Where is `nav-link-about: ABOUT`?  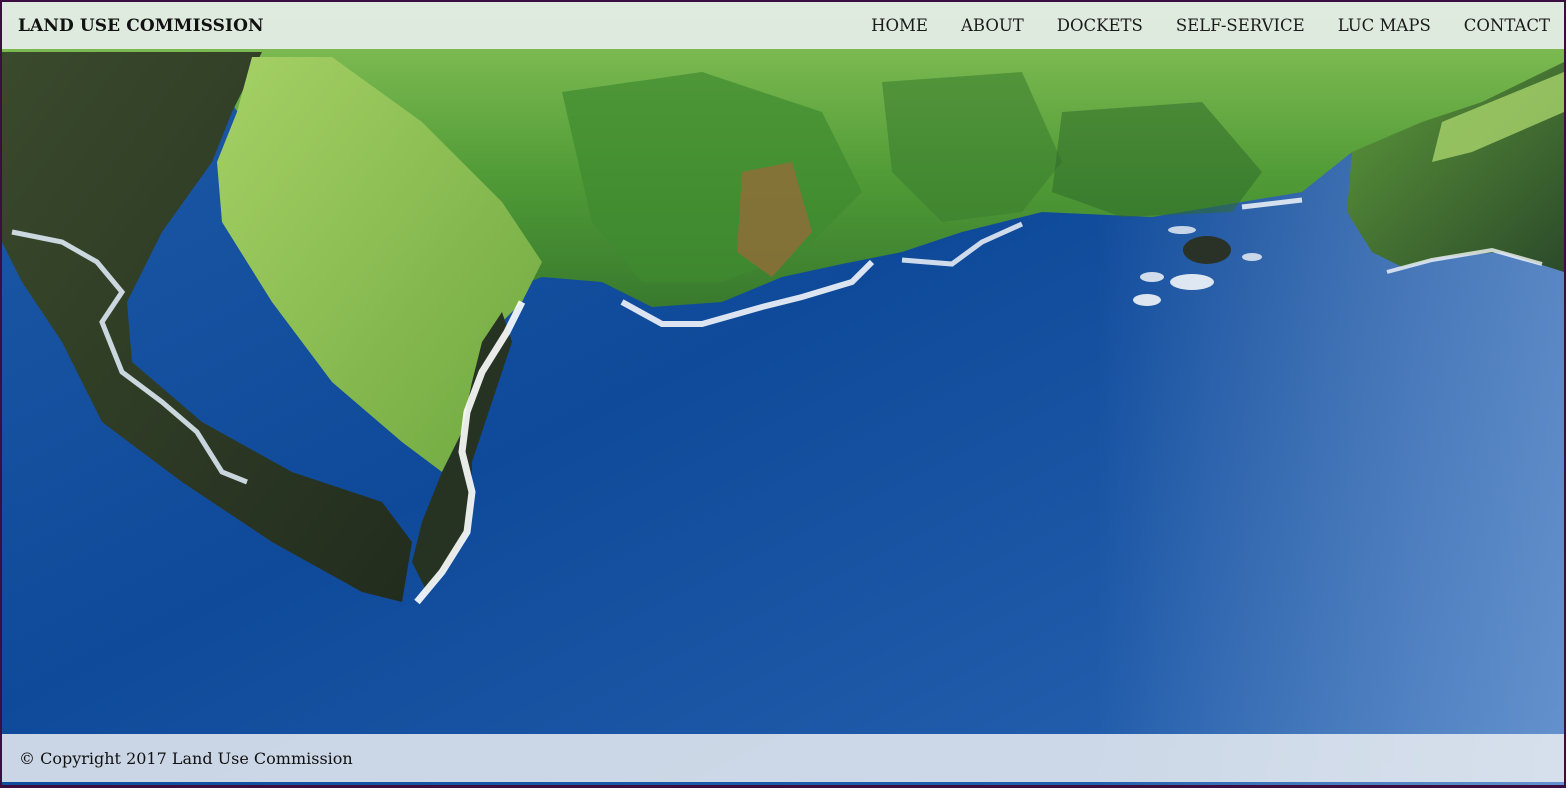 nav-link-about: ABOUT is located at coordinates (992, 25).